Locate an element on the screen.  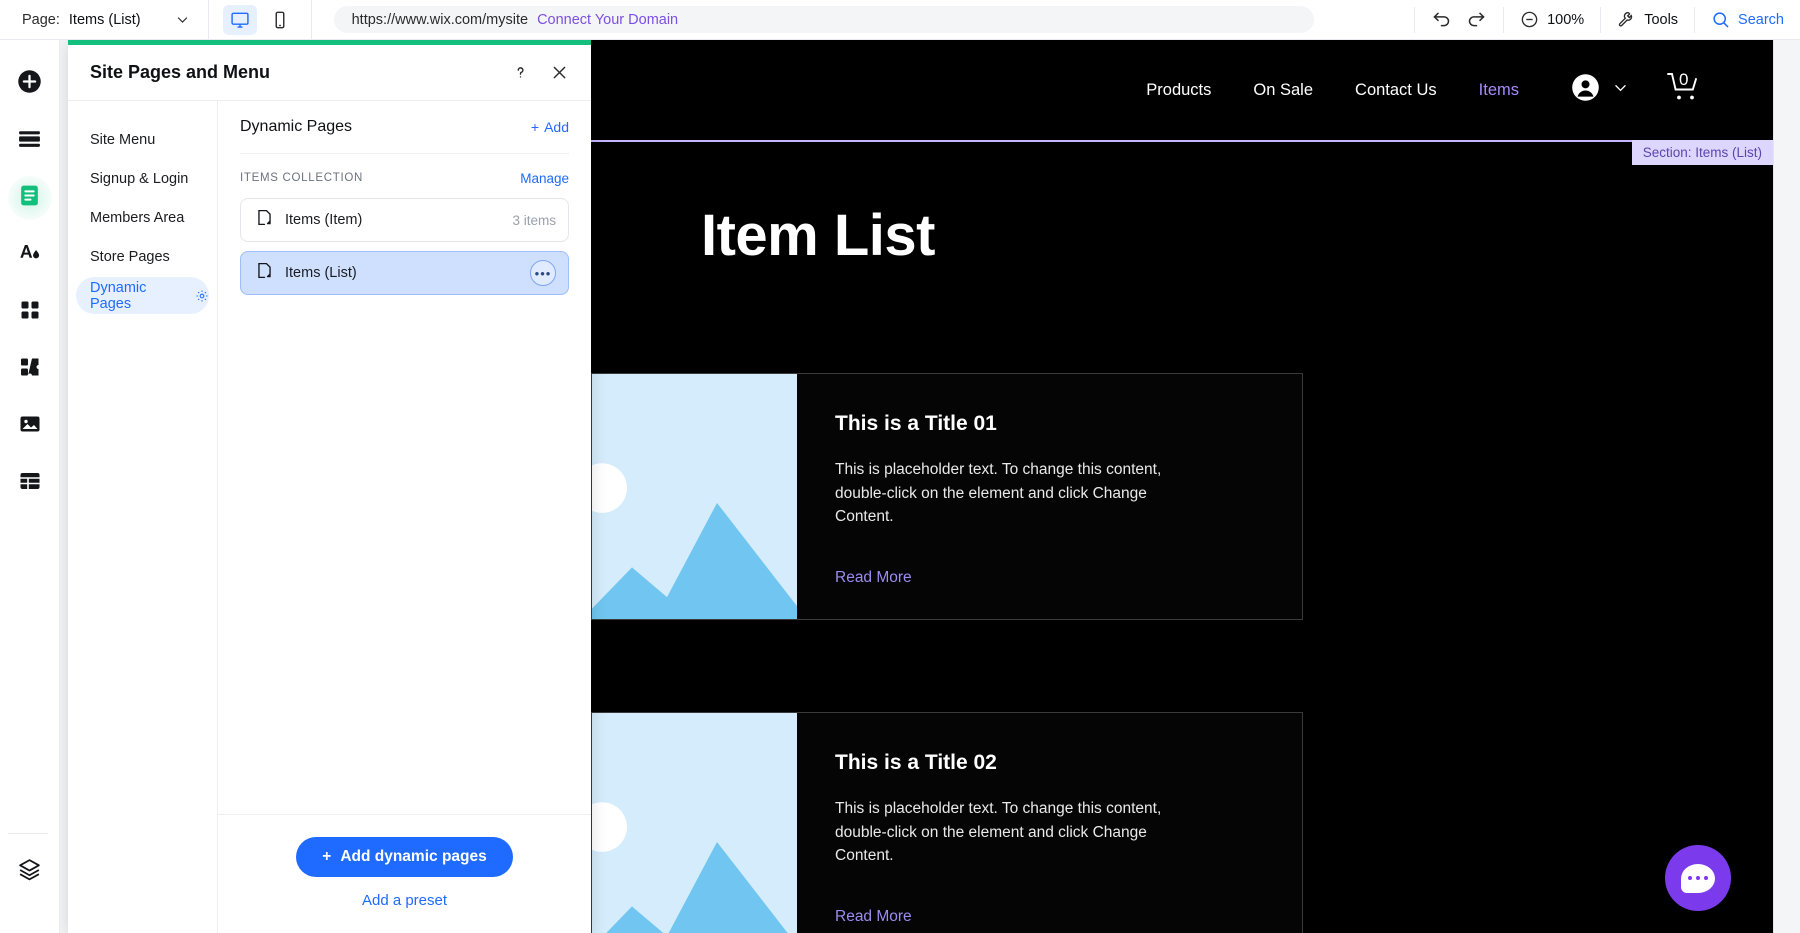
panel-nav-label: Store Pages is located at coordinates (130, 256).